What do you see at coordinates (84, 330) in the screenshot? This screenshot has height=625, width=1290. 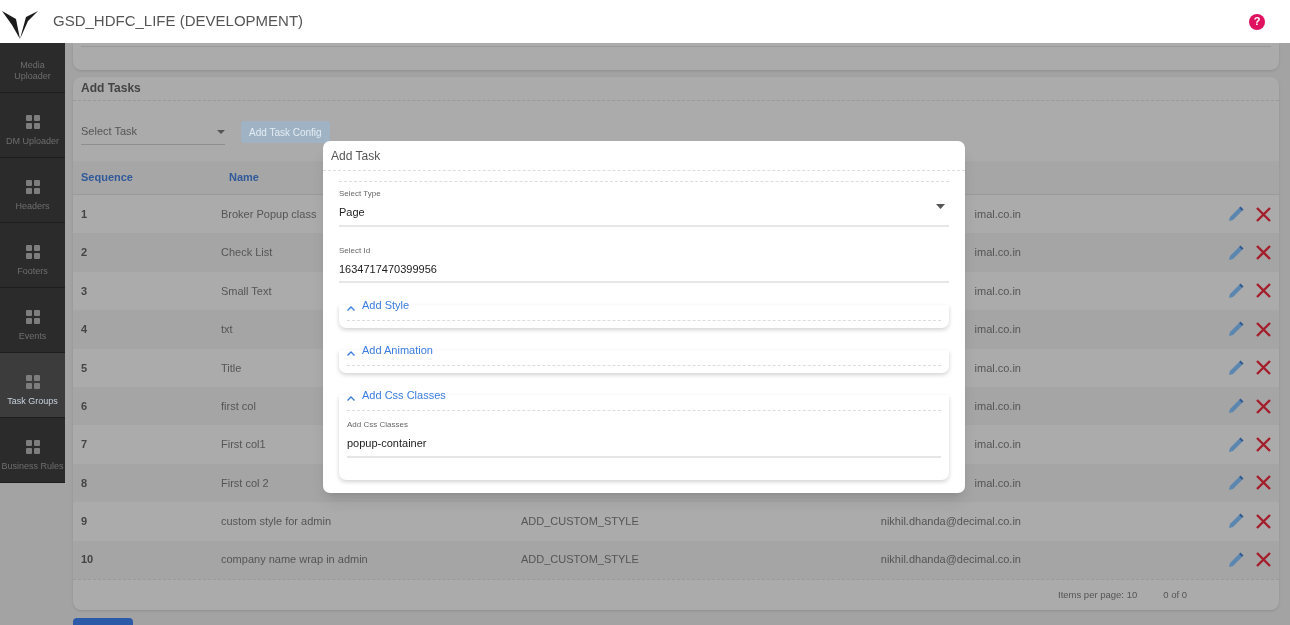 I see `table-cell-text: 4` at bounding box center [84, 330].